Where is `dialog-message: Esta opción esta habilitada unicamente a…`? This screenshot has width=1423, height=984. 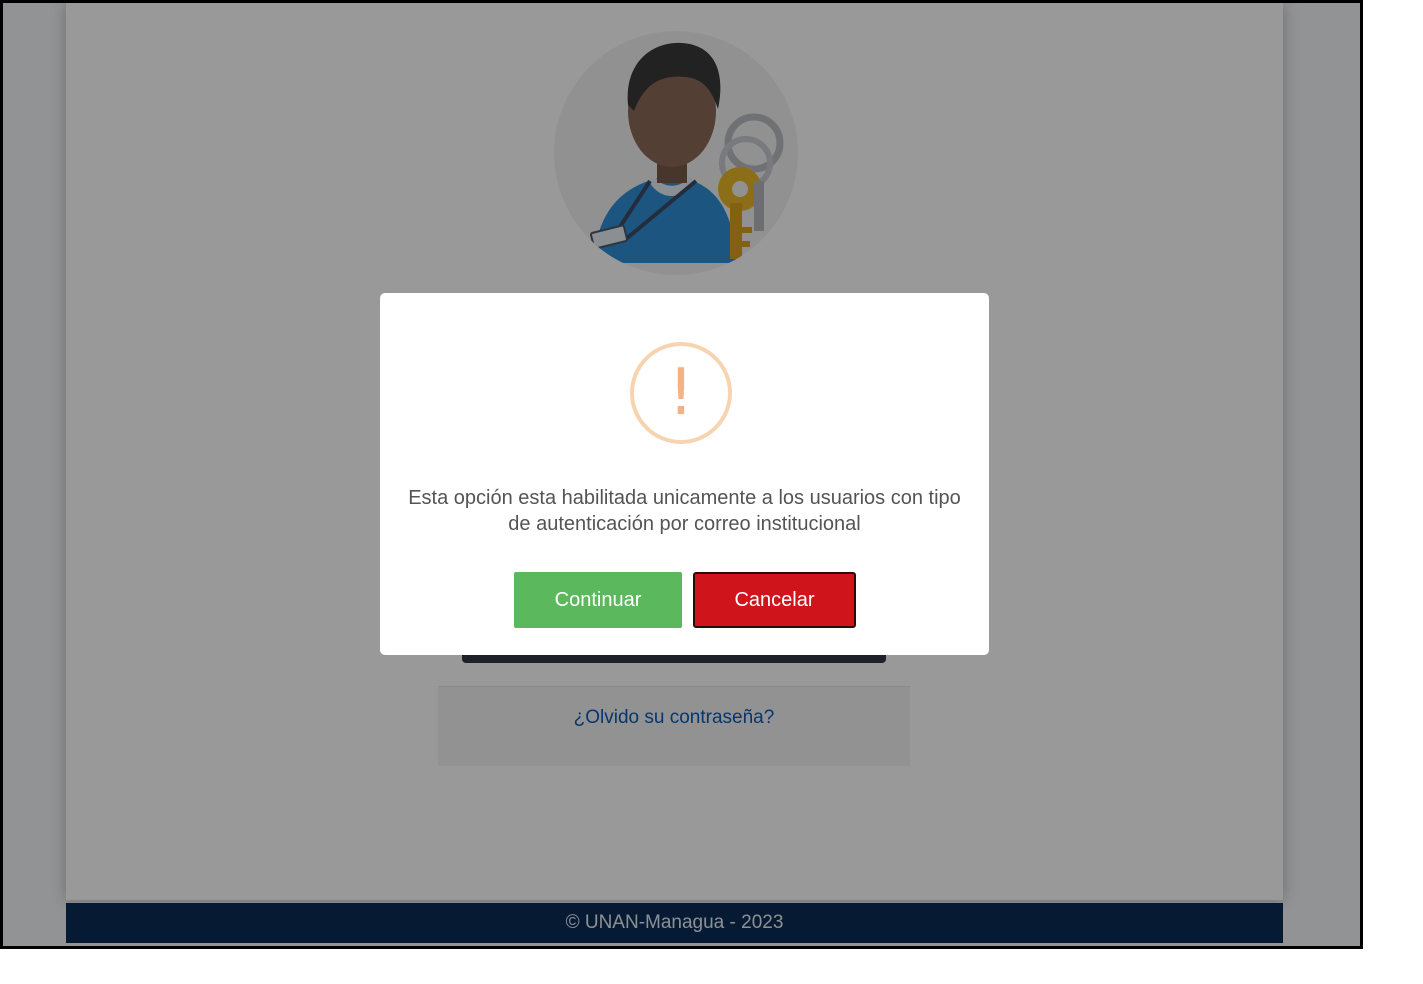
dialog-message: Esta opción esta habilitada unicamente a… is located at coordinates (684, 511).